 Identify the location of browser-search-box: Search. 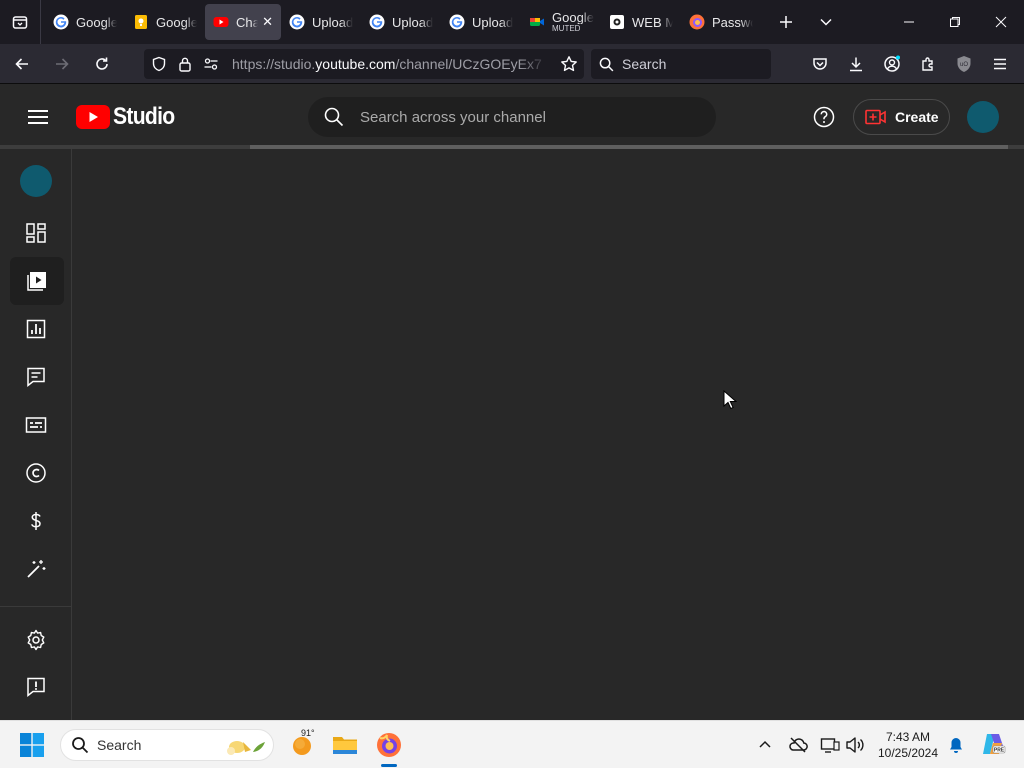
(681, 64).